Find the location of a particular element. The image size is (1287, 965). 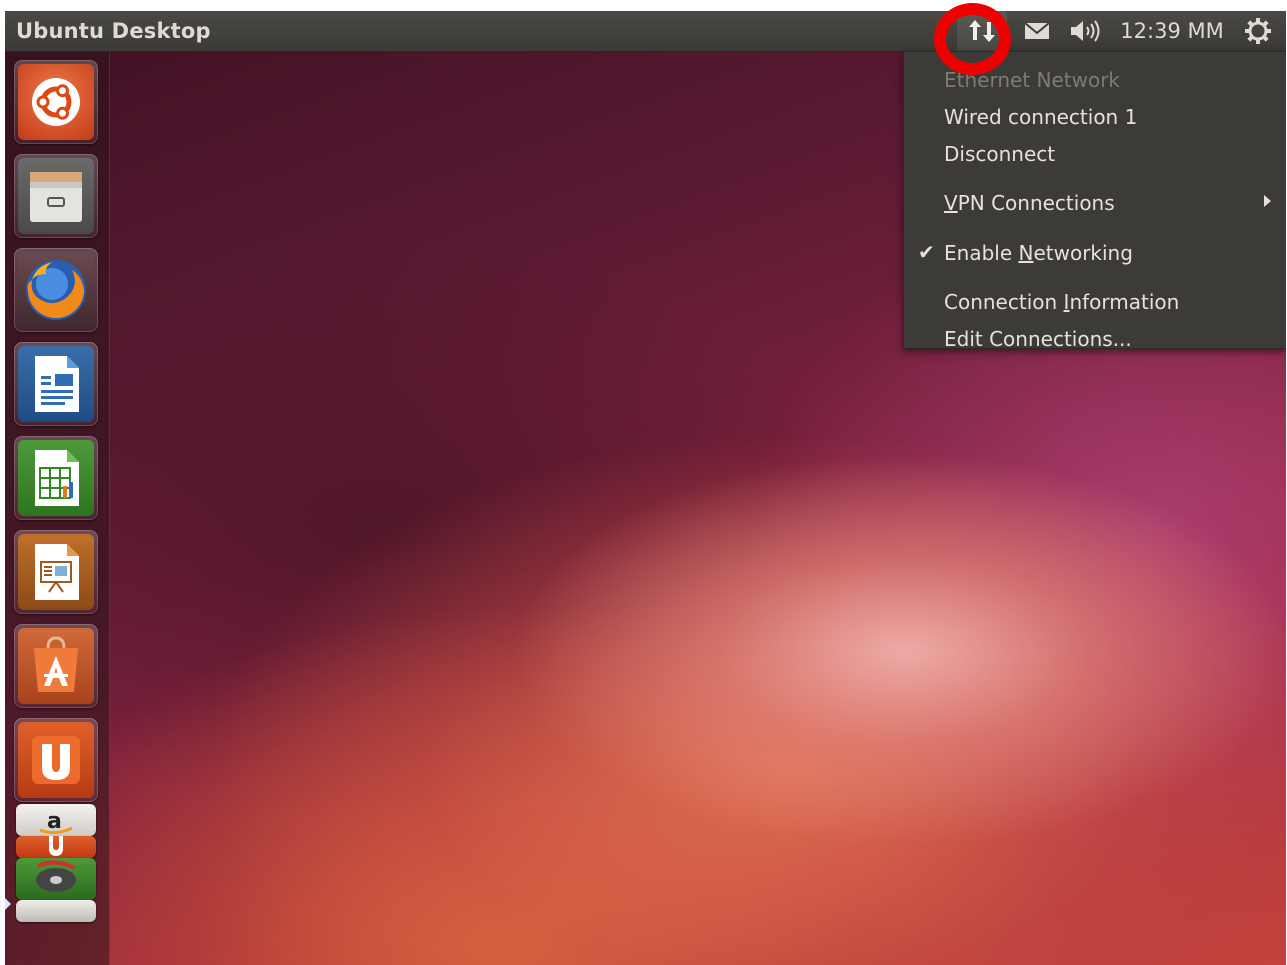

launcher-item-ubuntu-one is located at coordinates (56, 760).